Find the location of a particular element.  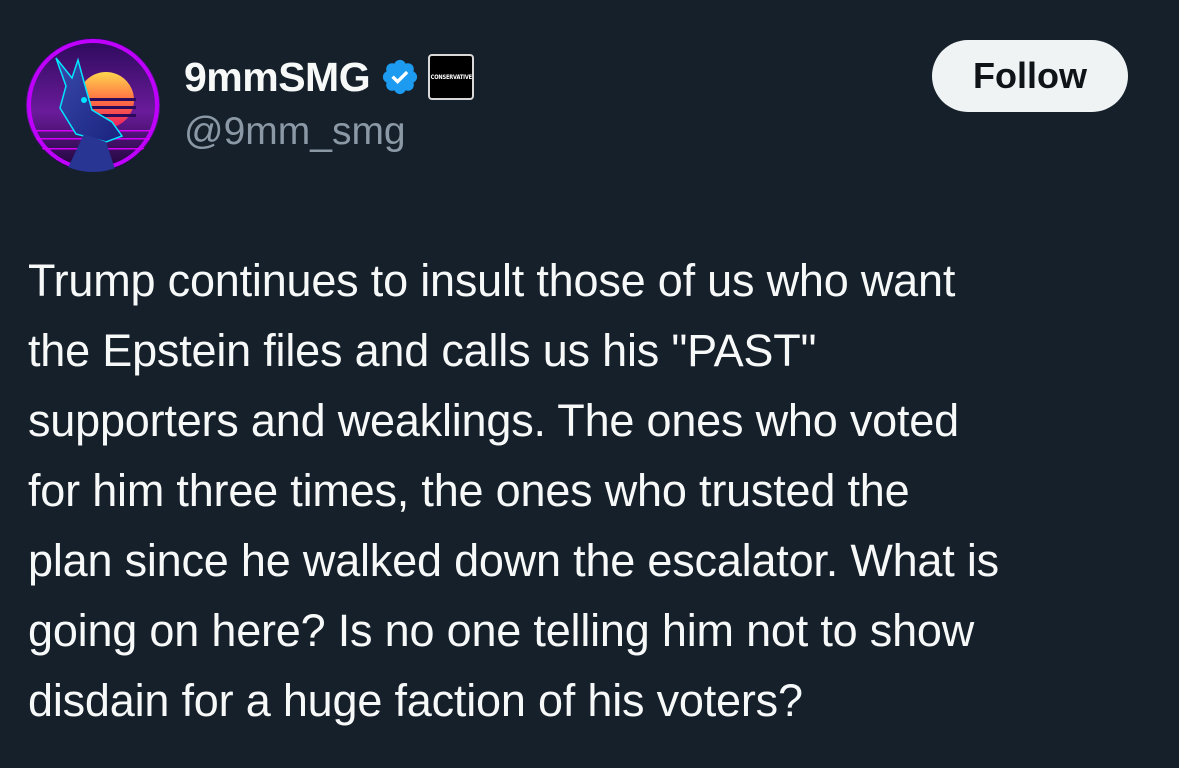

author-name-row: 9mmSMG CONSERVATIVE is located at coordinates (329, 77).